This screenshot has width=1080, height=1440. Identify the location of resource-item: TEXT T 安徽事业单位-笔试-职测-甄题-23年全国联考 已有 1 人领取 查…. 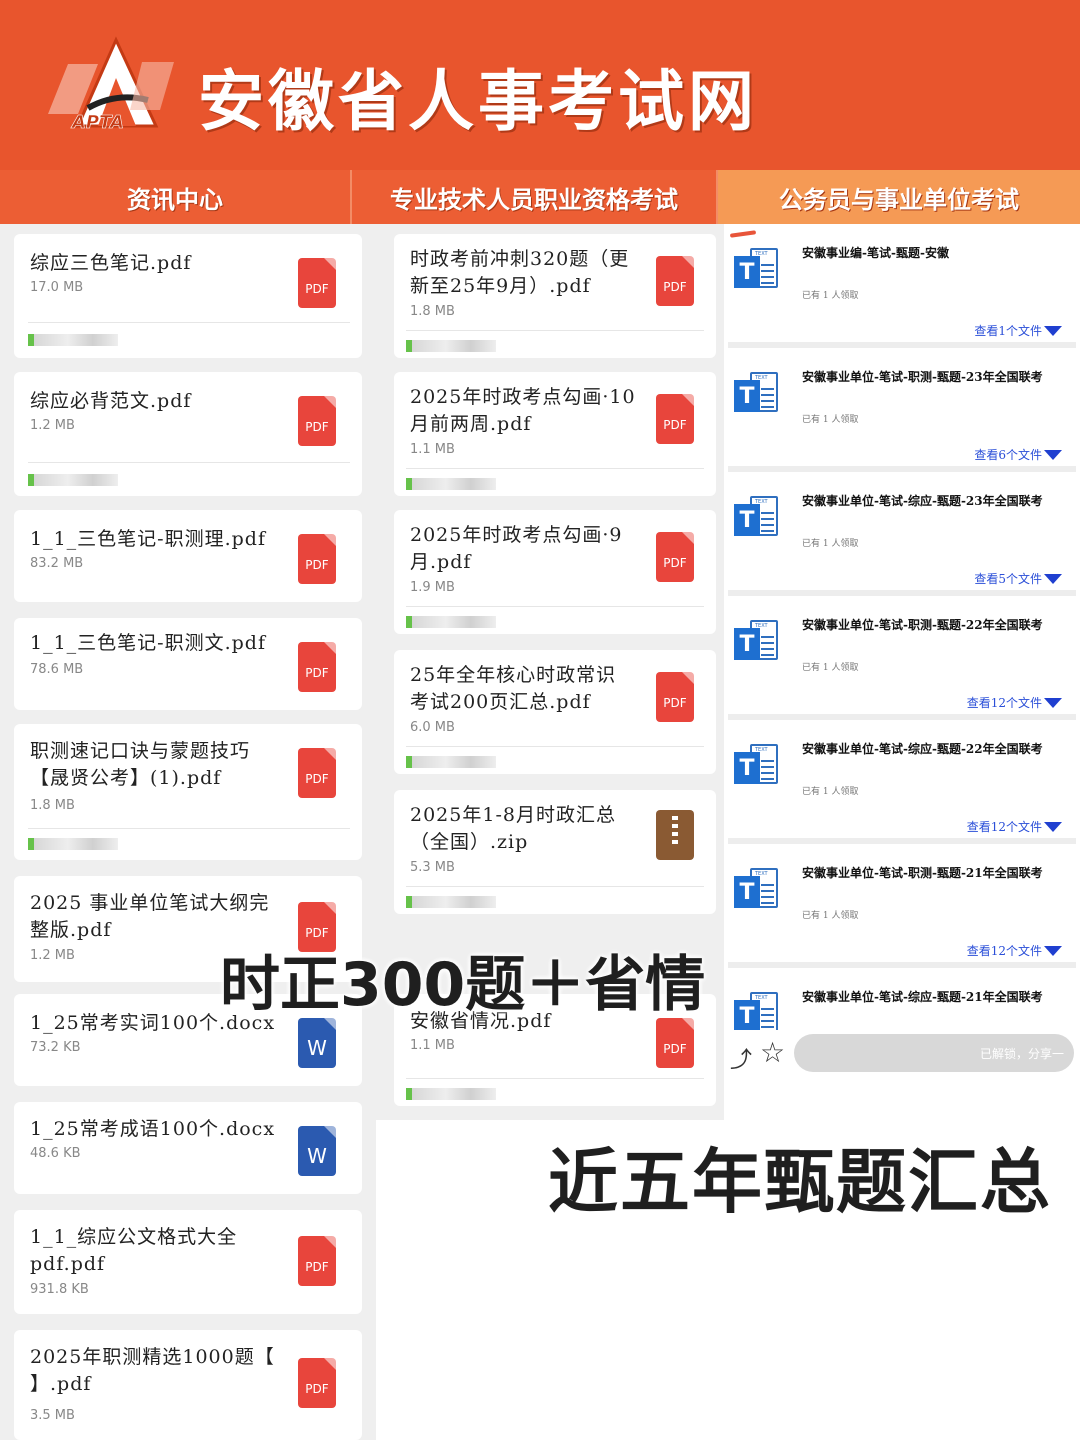
(902, 410).